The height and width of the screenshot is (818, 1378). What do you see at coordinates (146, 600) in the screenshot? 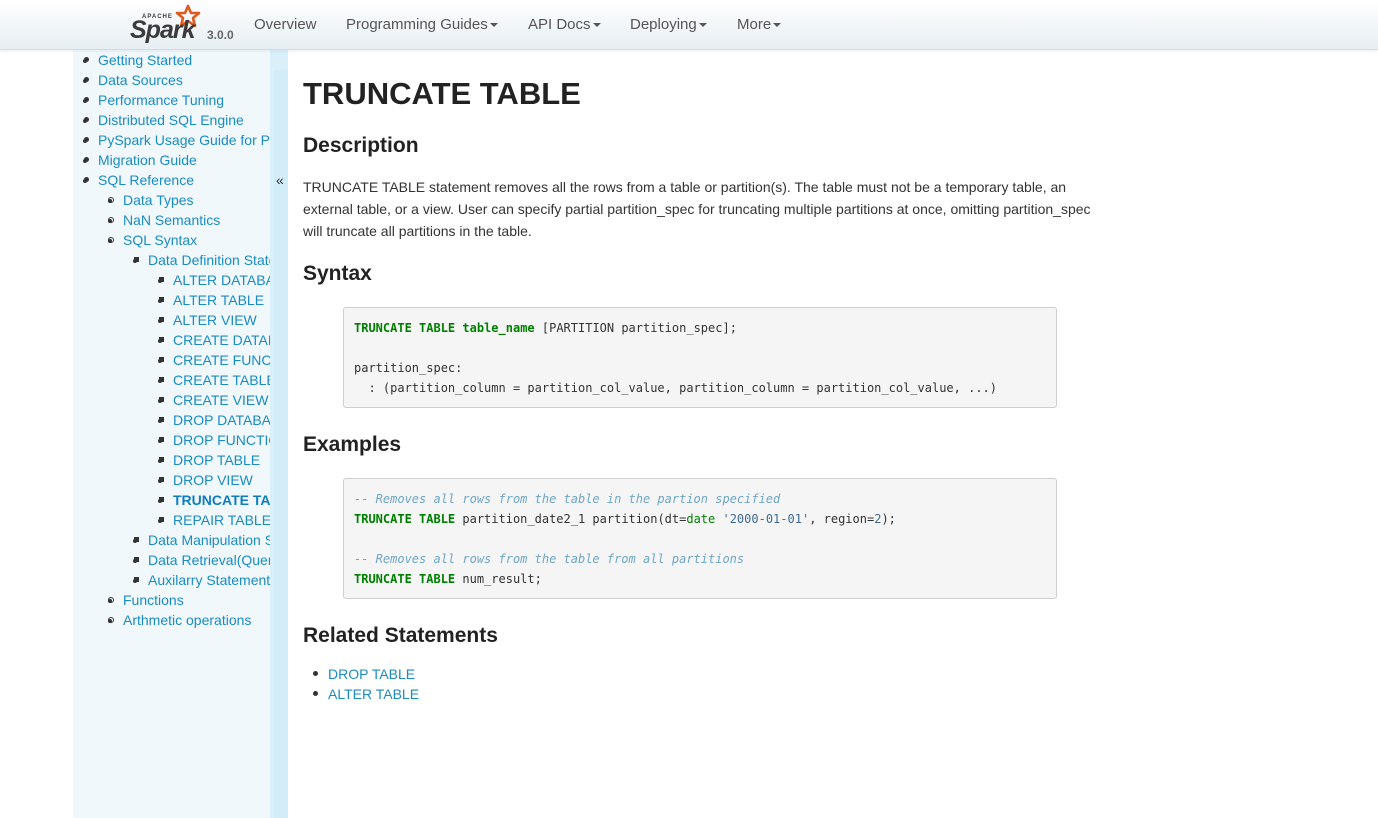
I see `sidebar-item-functions: Functions` at bounding box center [146, 600].